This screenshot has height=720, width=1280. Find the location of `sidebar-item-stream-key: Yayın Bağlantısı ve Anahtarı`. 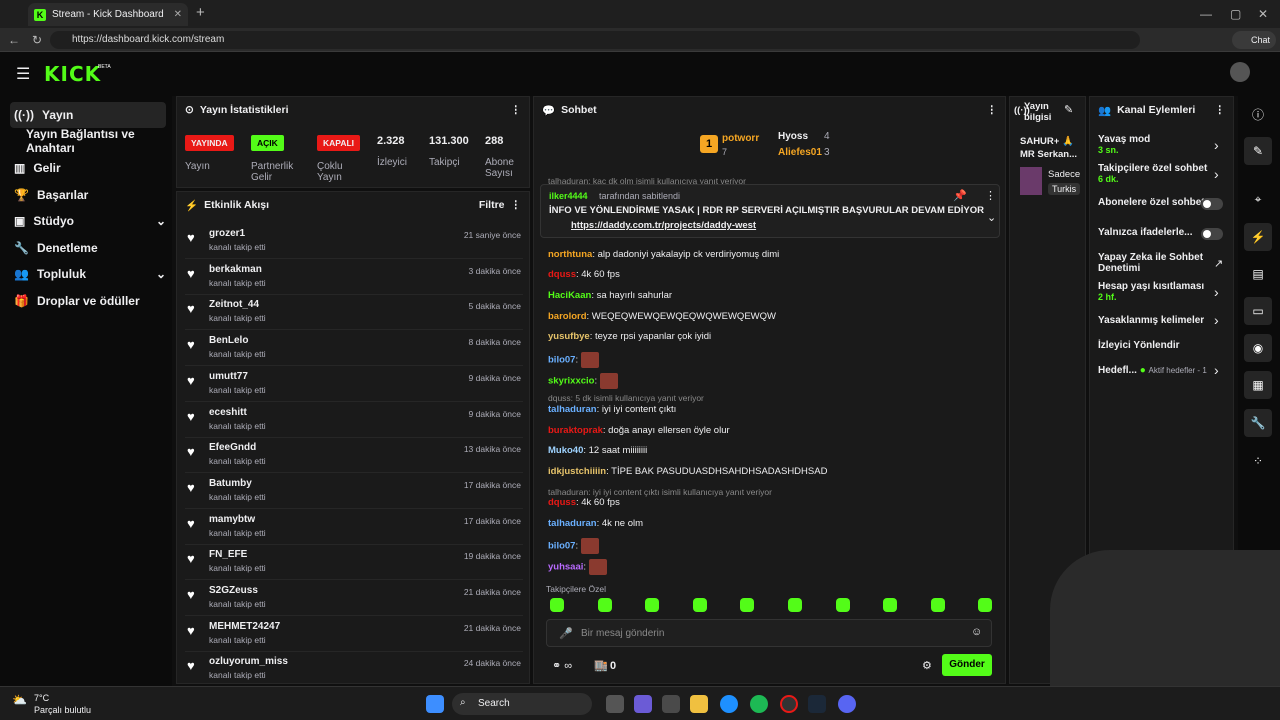

sidebar-item-stream-key: Yayın Bağlantısı ve Anahtarı is located at coordinates (91, 141).